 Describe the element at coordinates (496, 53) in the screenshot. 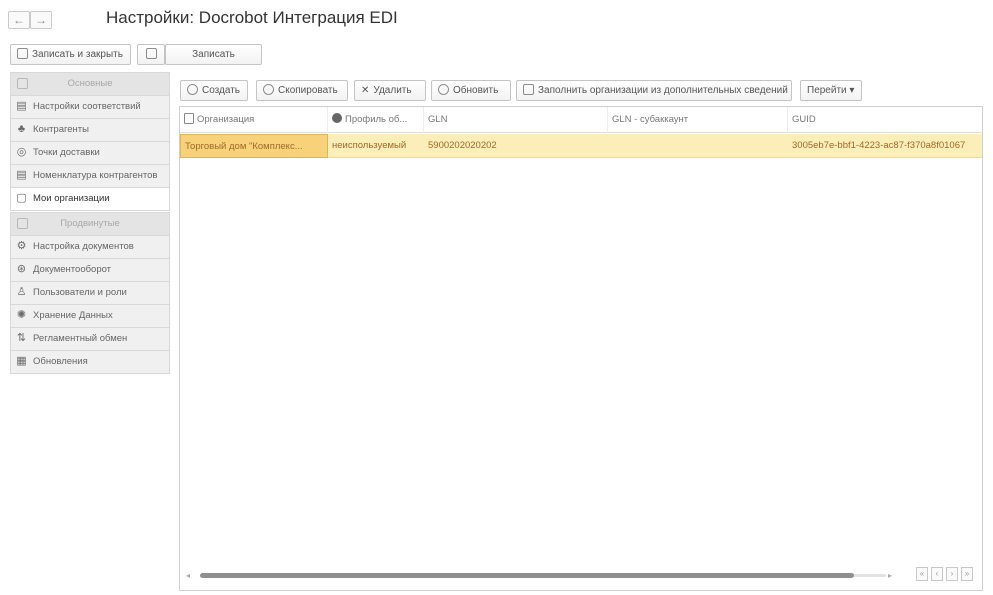

I see `command-bar: Записать и закрыть Записать` at that location.